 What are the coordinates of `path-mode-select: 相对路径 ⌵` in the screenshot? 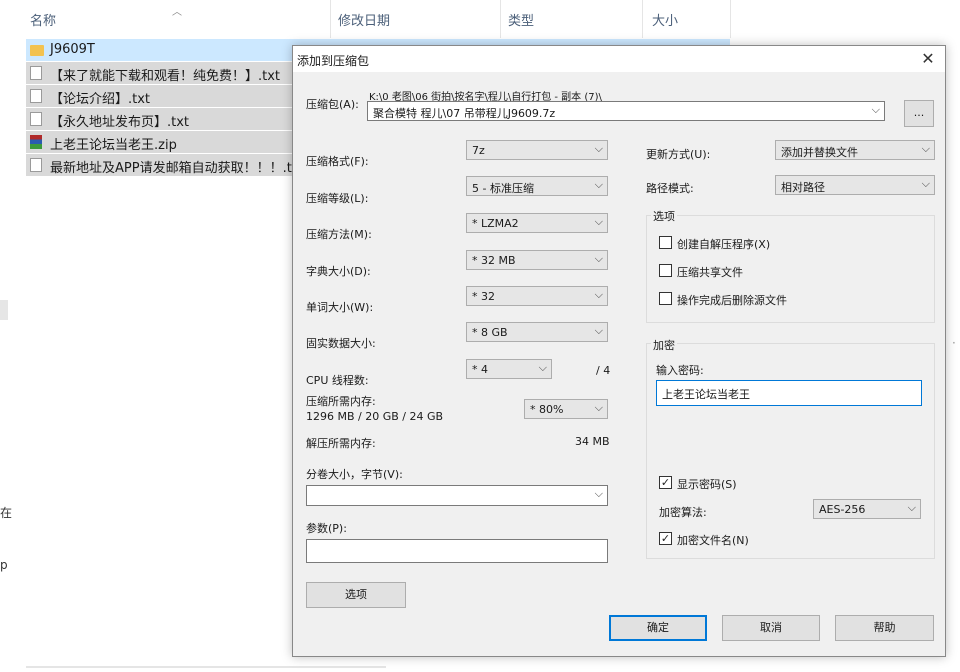 It's located at (855, 185).